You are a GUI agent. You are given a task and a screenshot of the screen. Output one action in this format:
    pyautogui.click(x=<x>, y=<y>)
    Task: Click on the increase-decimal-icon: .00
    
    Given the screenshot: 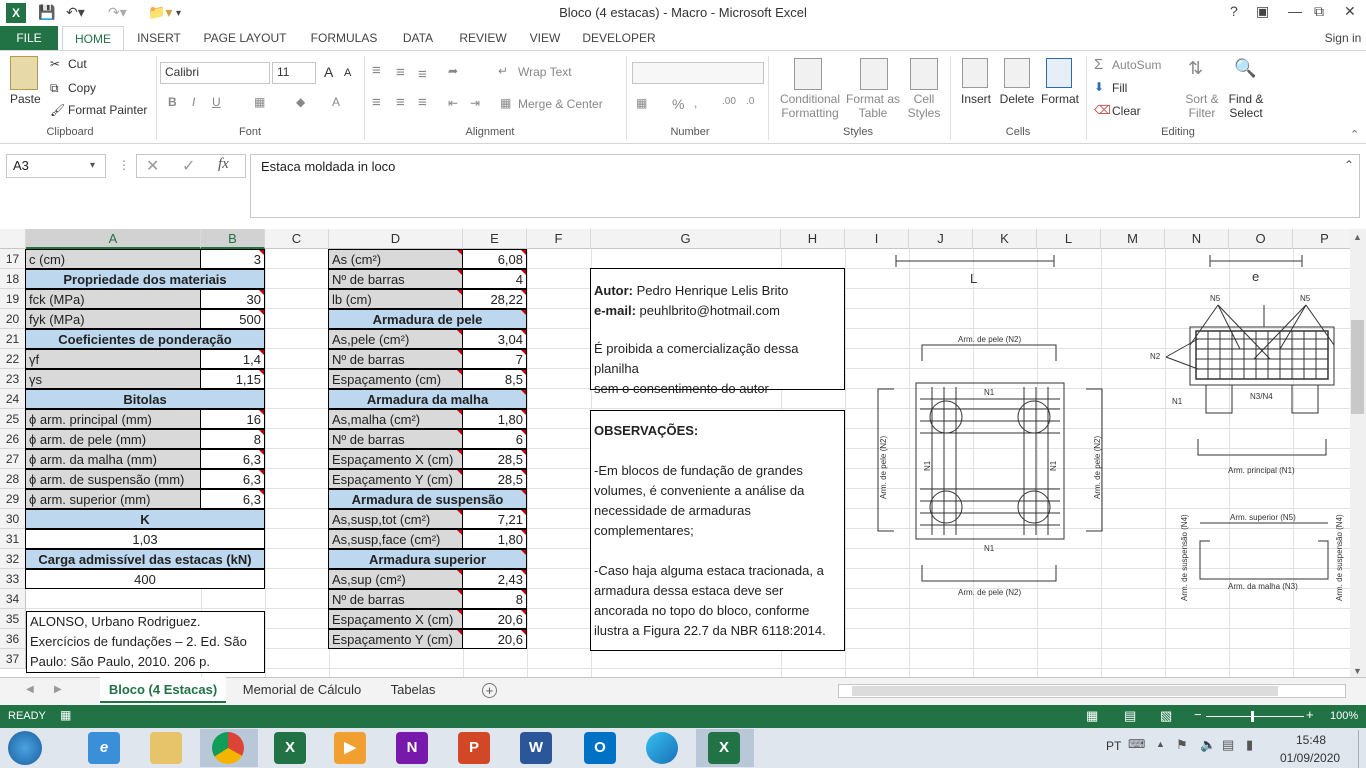 What is the action you would take?
    pyautogui.click(x=729, y=101)
    